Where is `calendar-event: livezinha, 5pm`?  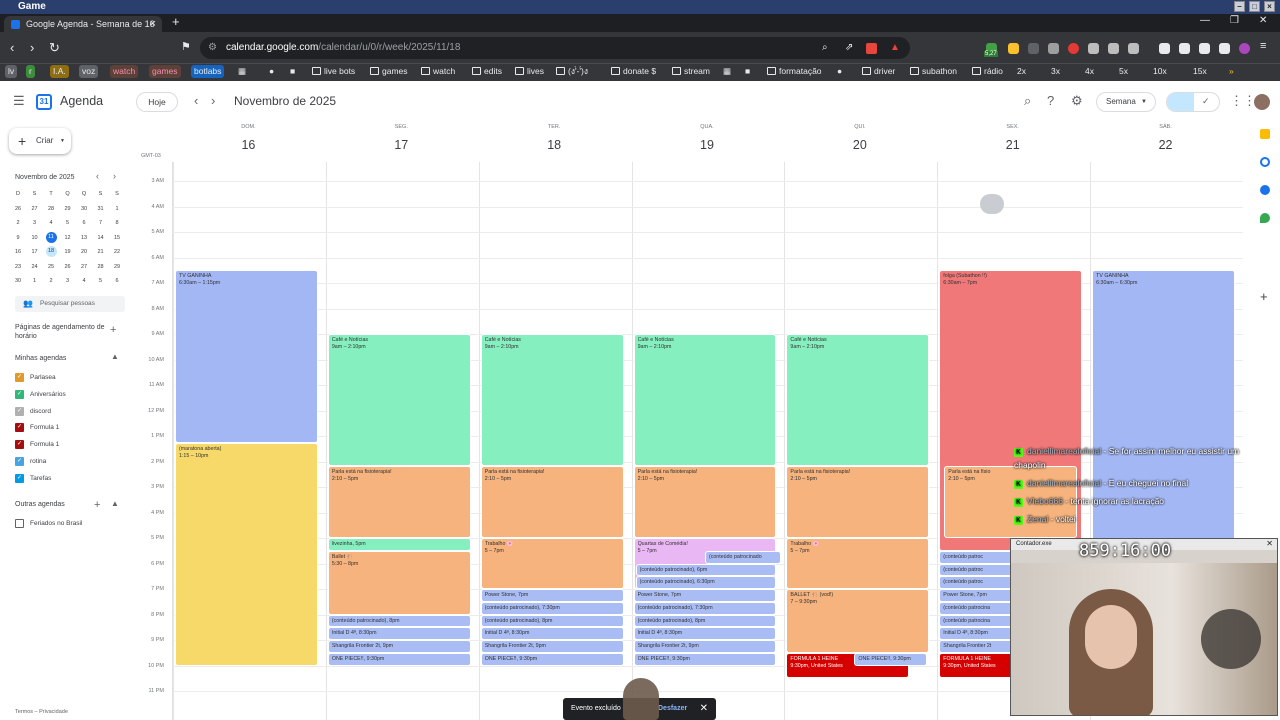
calendar-event: livezinha, 5pm is located at coordinates (399, 544).